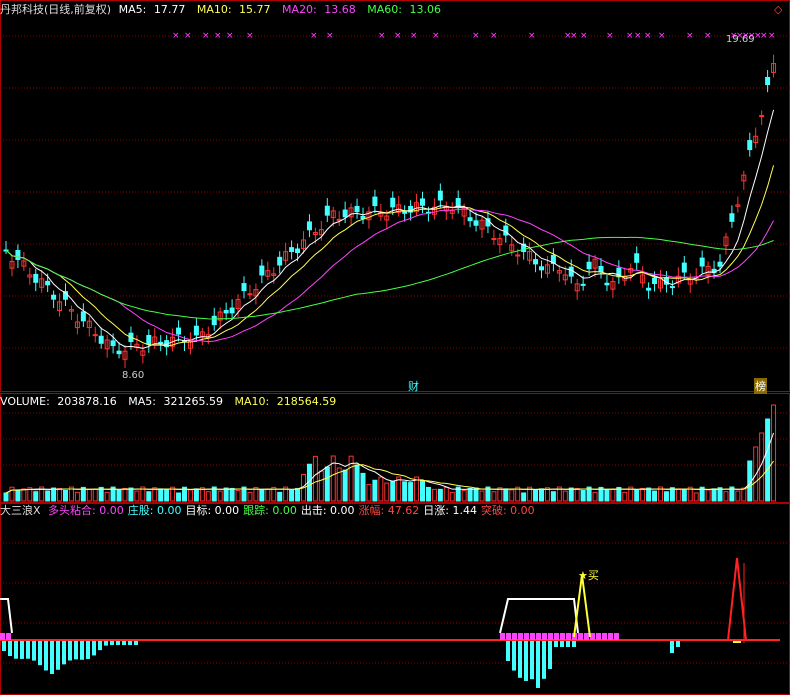 This screenshot has height=695, width=790. I want to click on indicator-item-1: 庄股: 0.00, so click(154, 510).